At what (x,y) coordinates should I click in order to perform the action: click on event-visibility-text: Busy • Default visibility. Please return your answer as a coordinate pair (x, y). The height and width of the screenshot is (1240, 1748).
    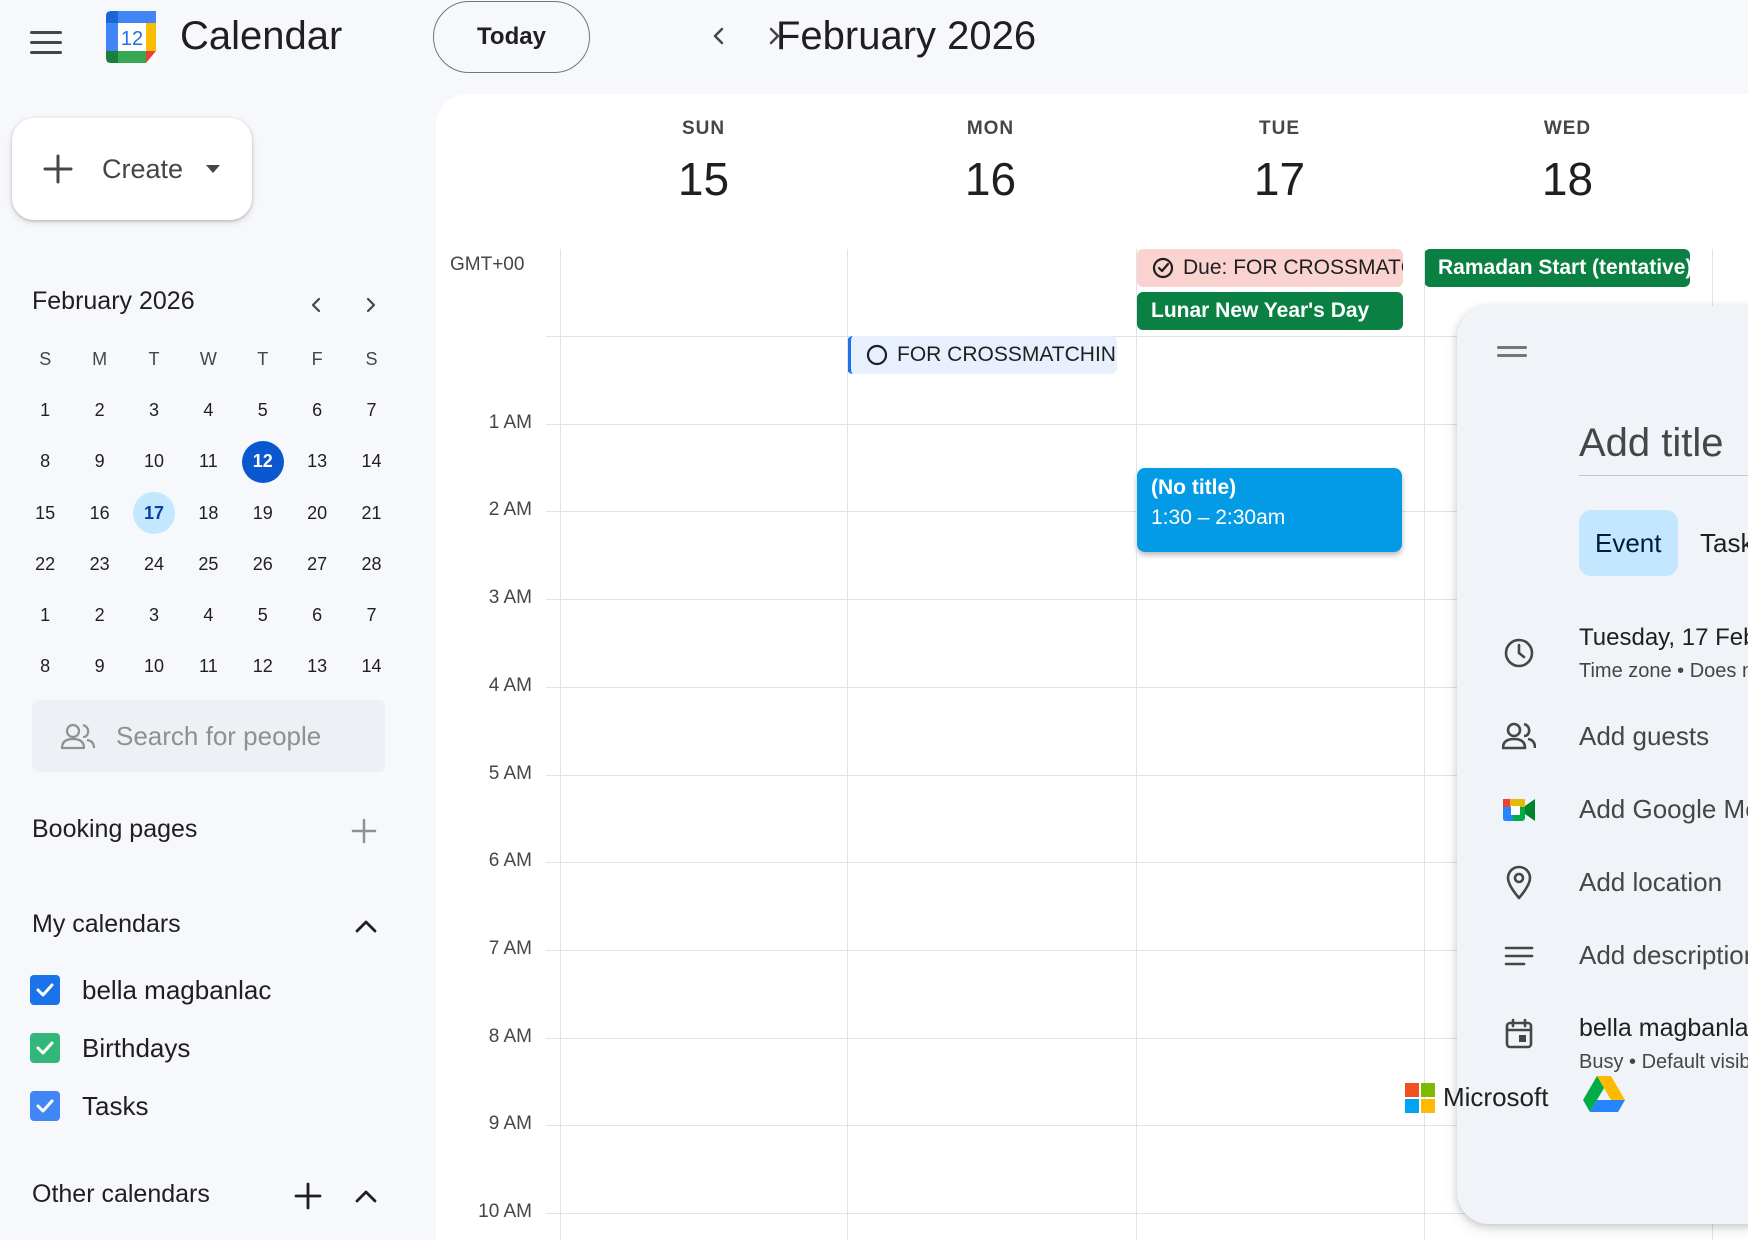
    Looking at the image, I should click on (1663, 1062).